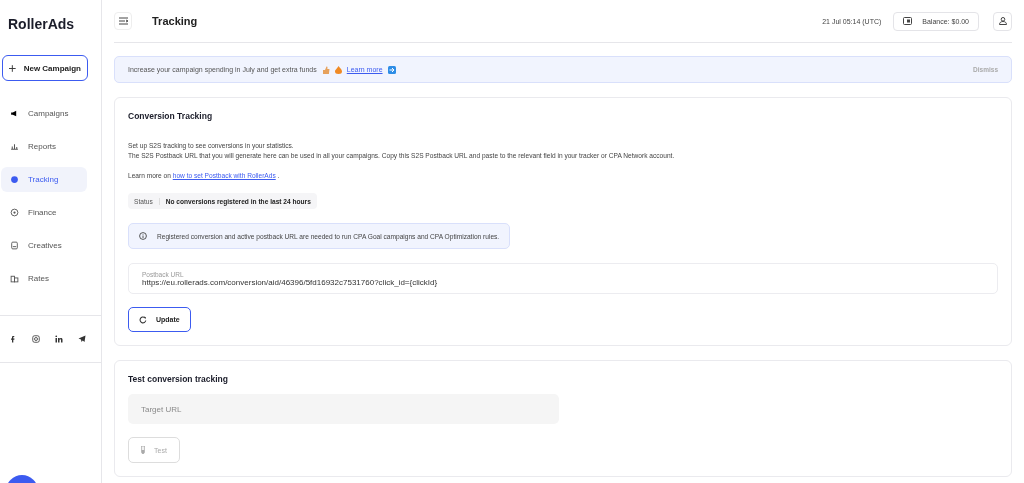 The image size is (1024, 483). I want to click on profile-button, so click(1002, 21).